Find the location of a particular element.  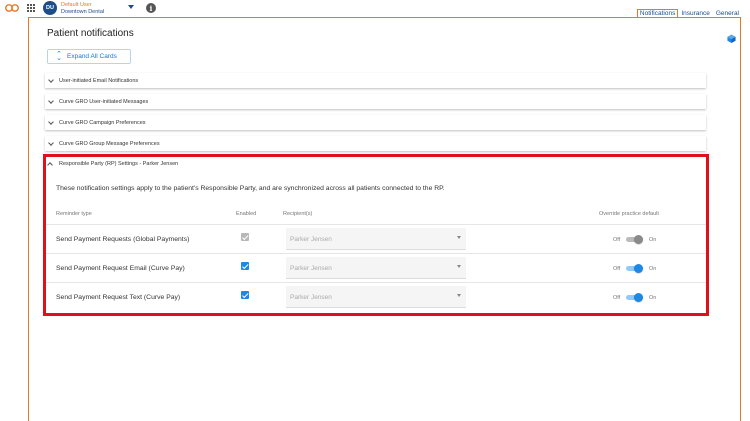

chevron-up-icon is located at coordinates (49, 163).